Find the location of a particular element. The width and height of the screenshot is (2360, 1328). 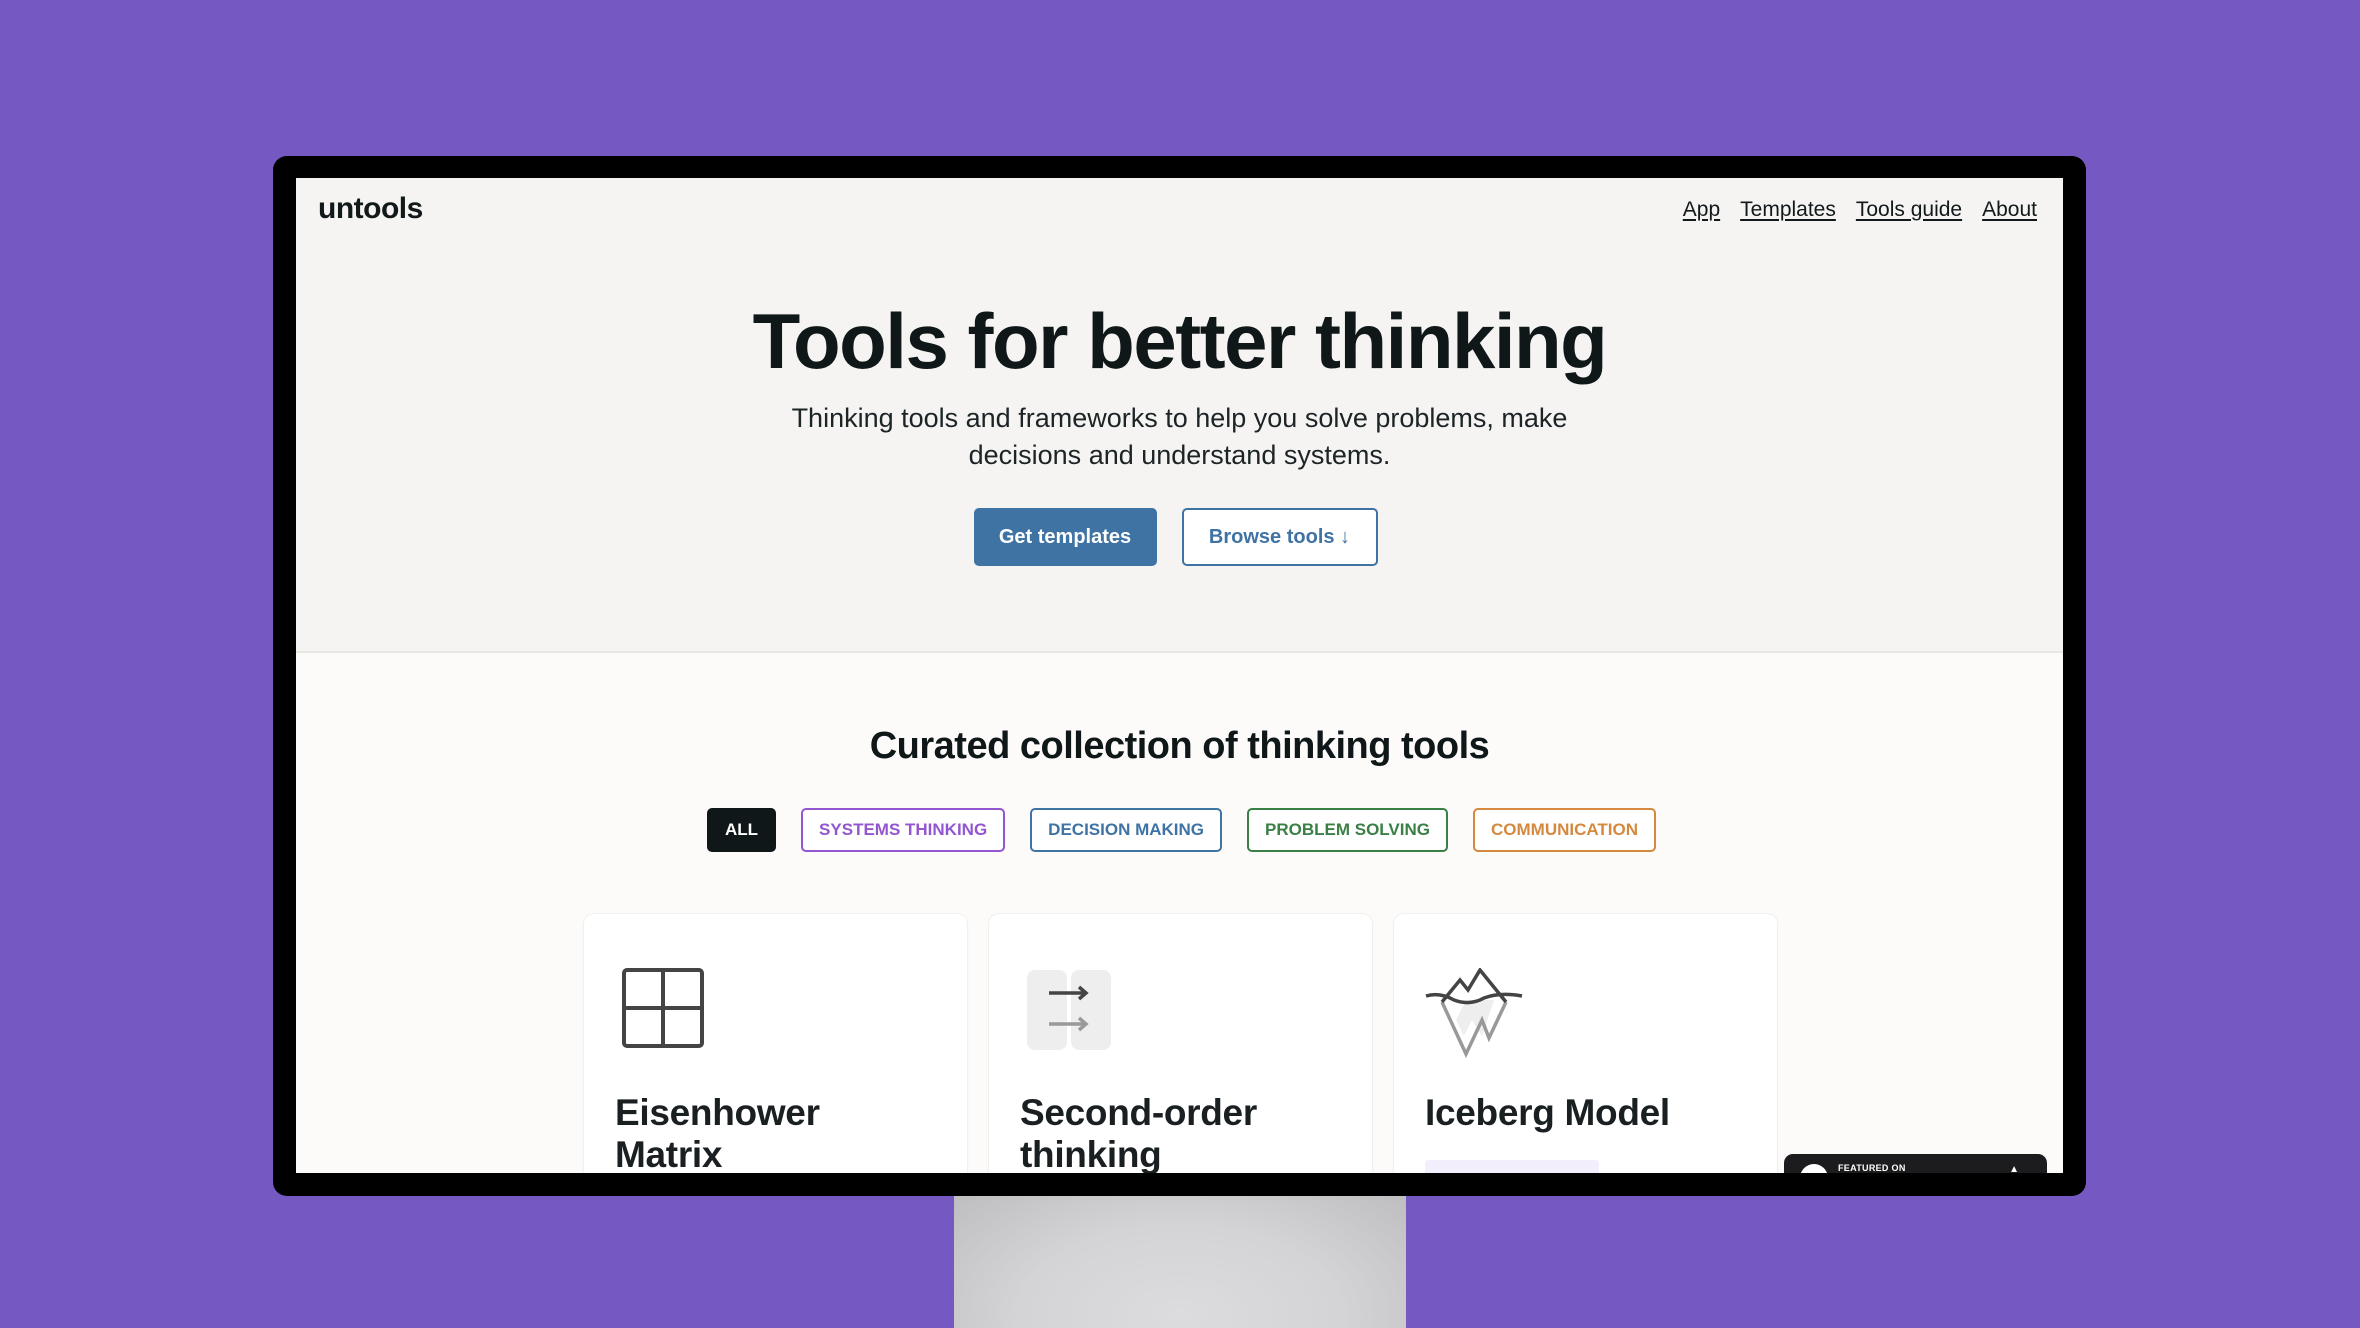

nav-app: App is located at coordinates (1701, 210).